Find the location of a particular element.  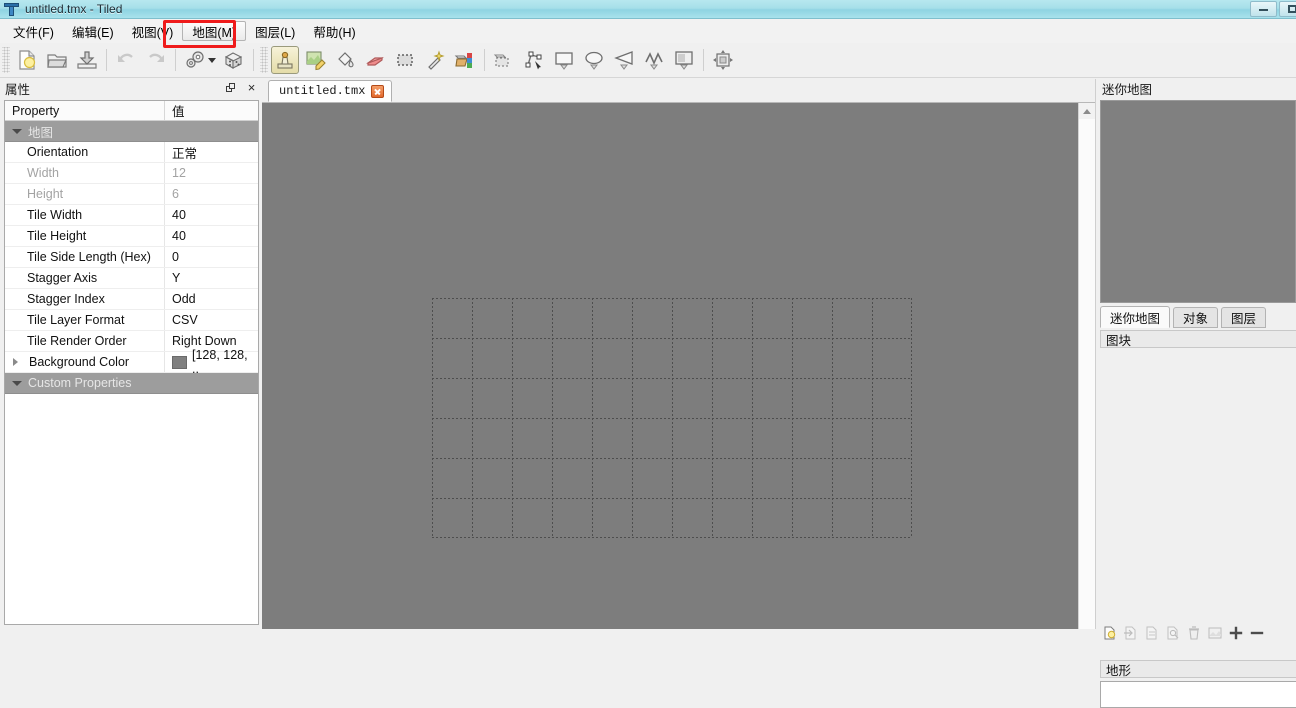

property-value: 6 is located at coordinates (211, 194).